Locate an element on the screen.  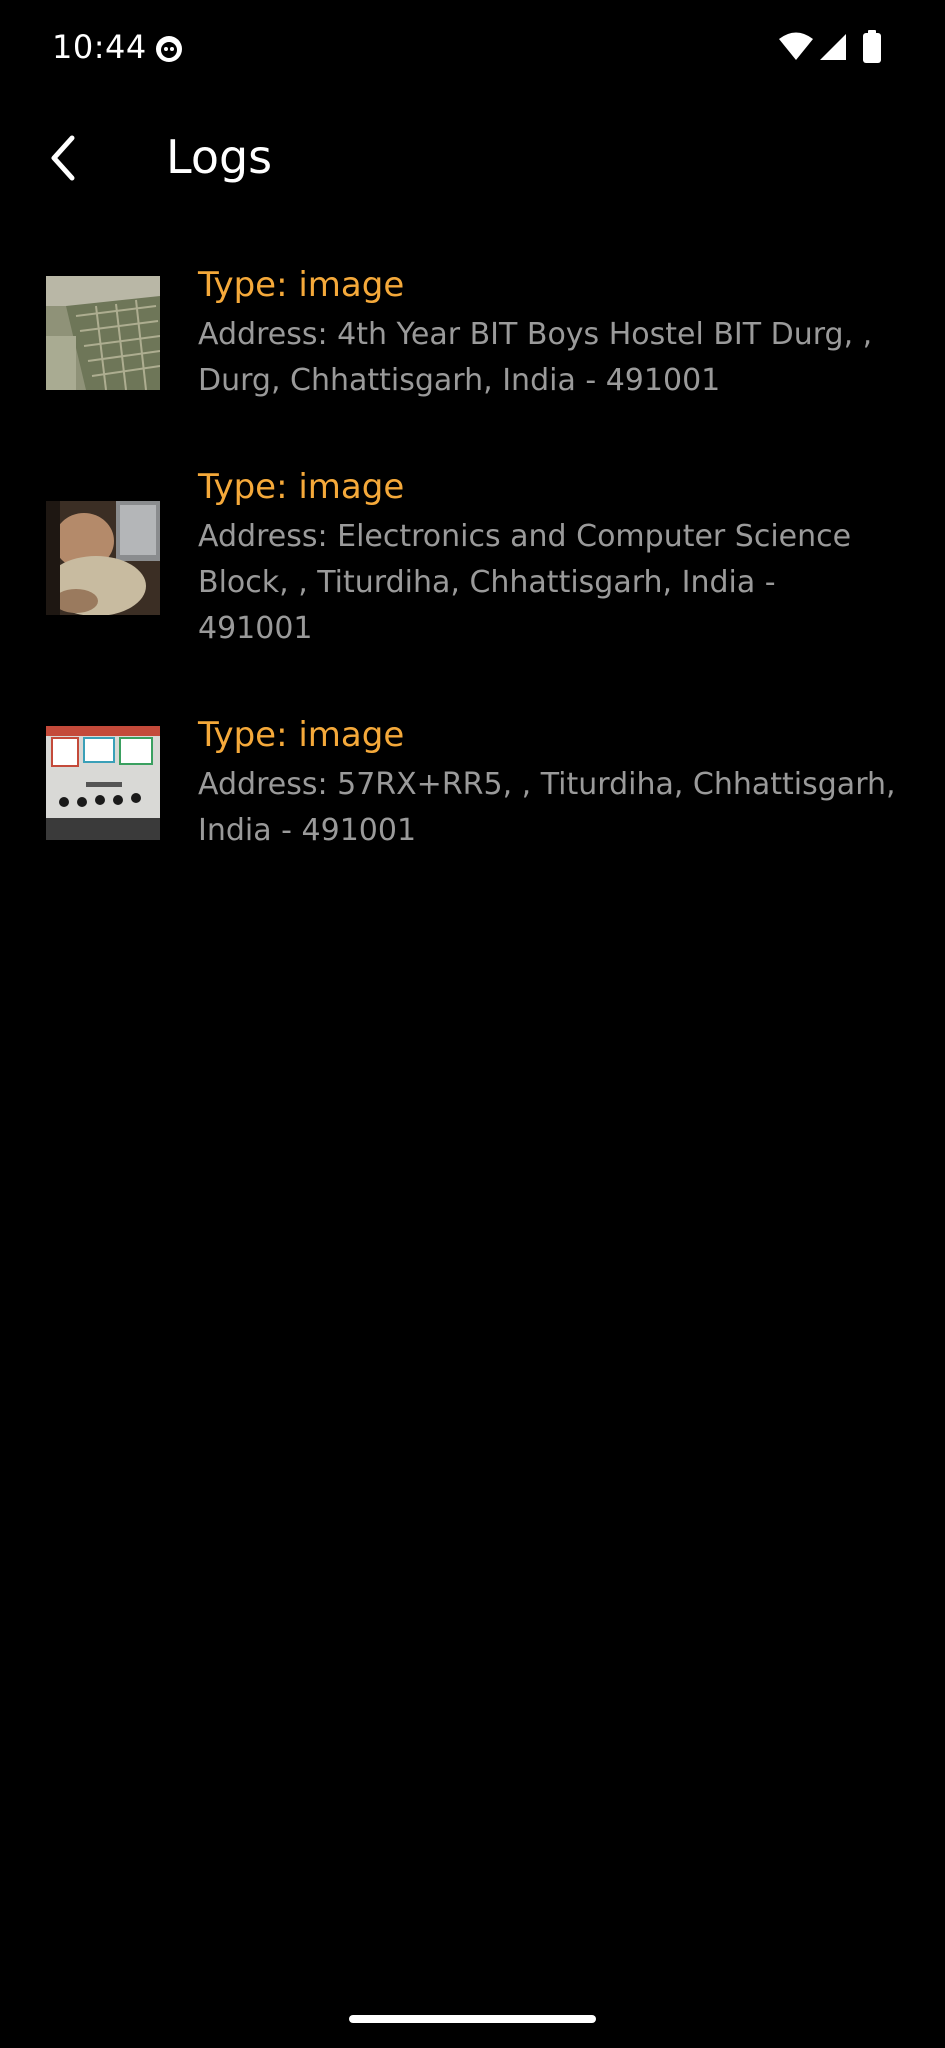
wifi-icon is located at coordinates (796, 49).